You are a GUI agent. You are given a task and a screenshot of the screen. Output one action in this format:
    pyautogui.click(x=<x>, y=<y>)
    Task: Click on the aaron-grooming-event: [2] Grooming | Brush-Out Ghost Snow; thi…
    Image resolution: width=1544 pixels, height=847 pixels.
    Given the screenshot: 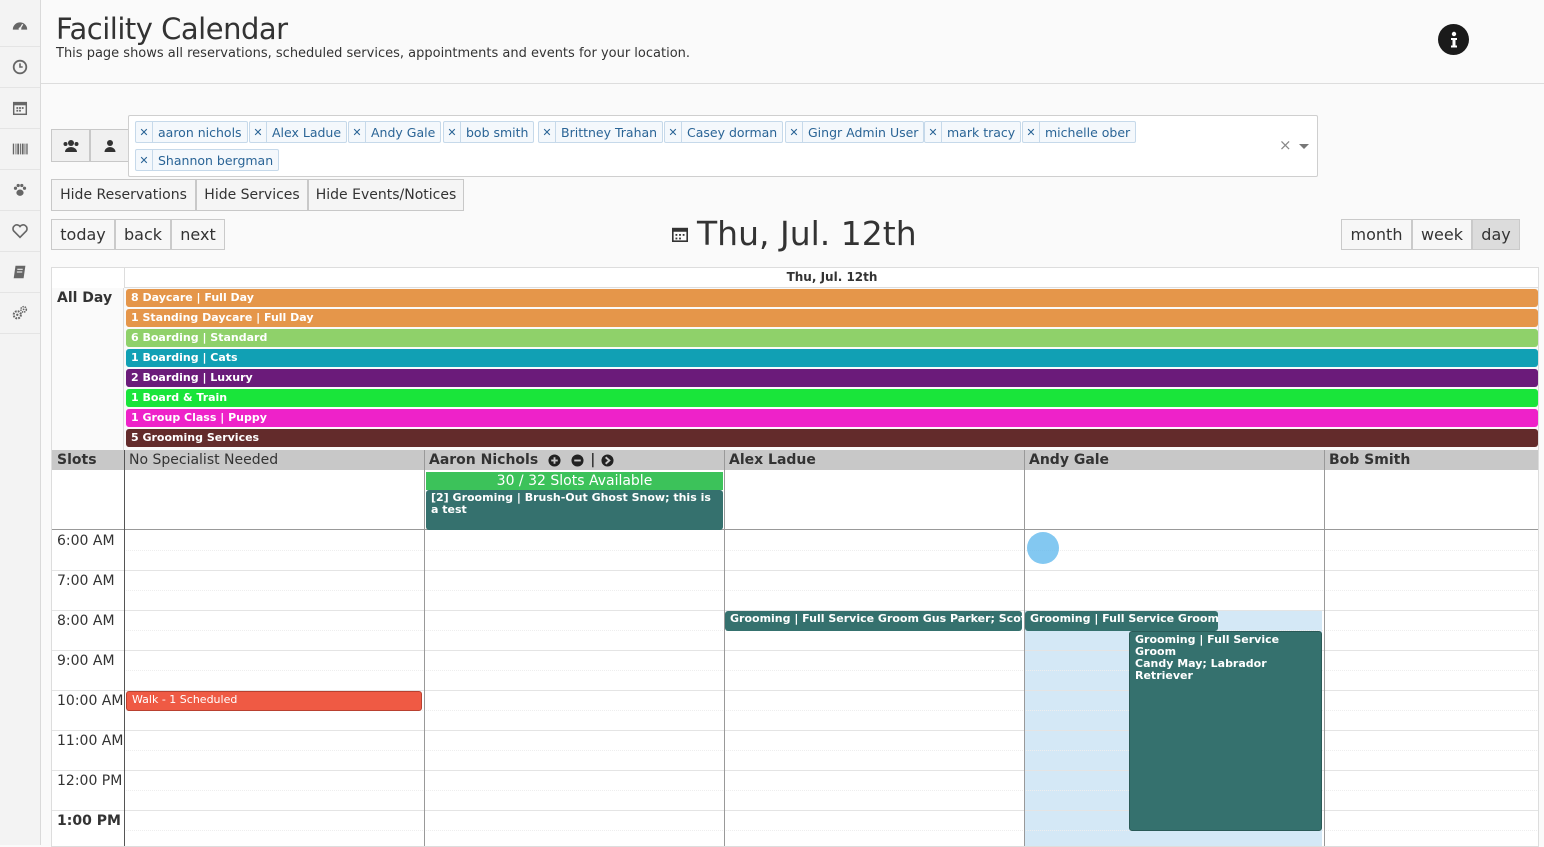 What is the action you would take?
    pyautogui.click(x=574, y=510)
    